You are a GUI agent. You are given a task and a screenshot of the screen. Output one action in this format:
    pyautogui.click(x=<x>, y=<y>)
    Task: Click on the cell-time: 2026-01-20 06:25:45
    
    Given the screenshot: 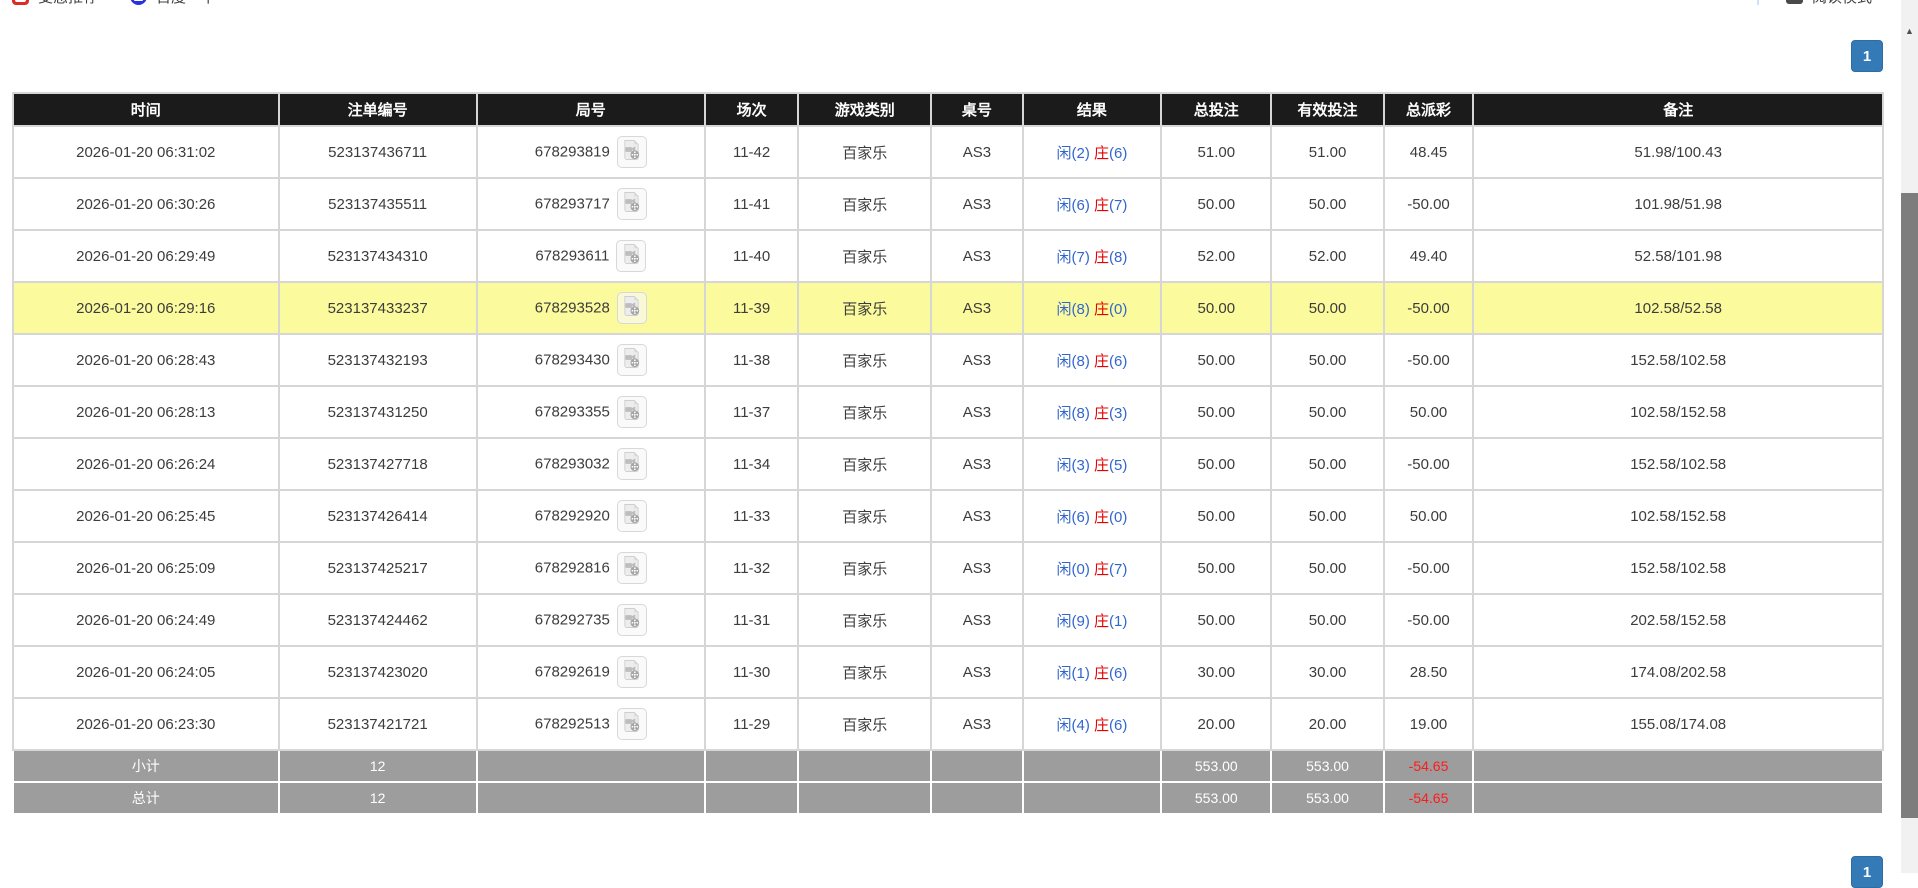 What is the action you would take?
    pyautogui.click(x=146, y=516)
    